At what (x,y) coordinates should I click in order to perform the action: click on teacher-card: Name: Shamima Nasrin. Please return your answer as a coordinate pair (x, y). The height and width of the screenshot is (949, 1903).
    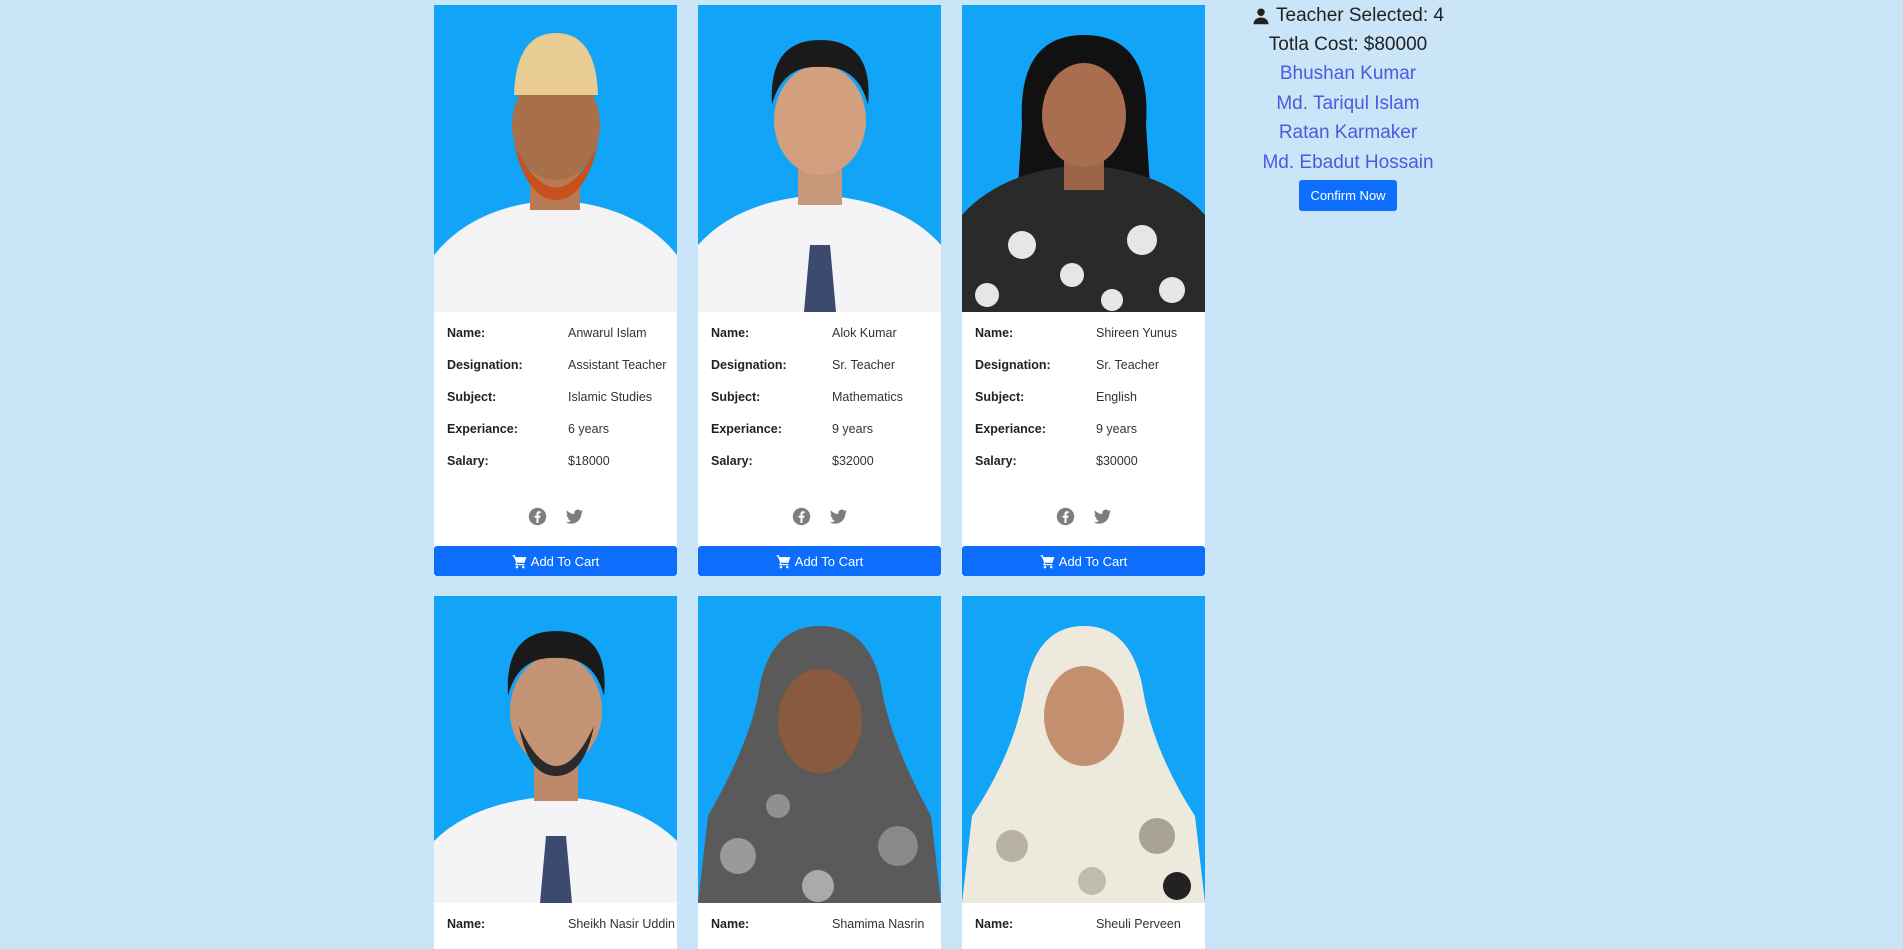
    Looking at the image, I should click on (819, 772).